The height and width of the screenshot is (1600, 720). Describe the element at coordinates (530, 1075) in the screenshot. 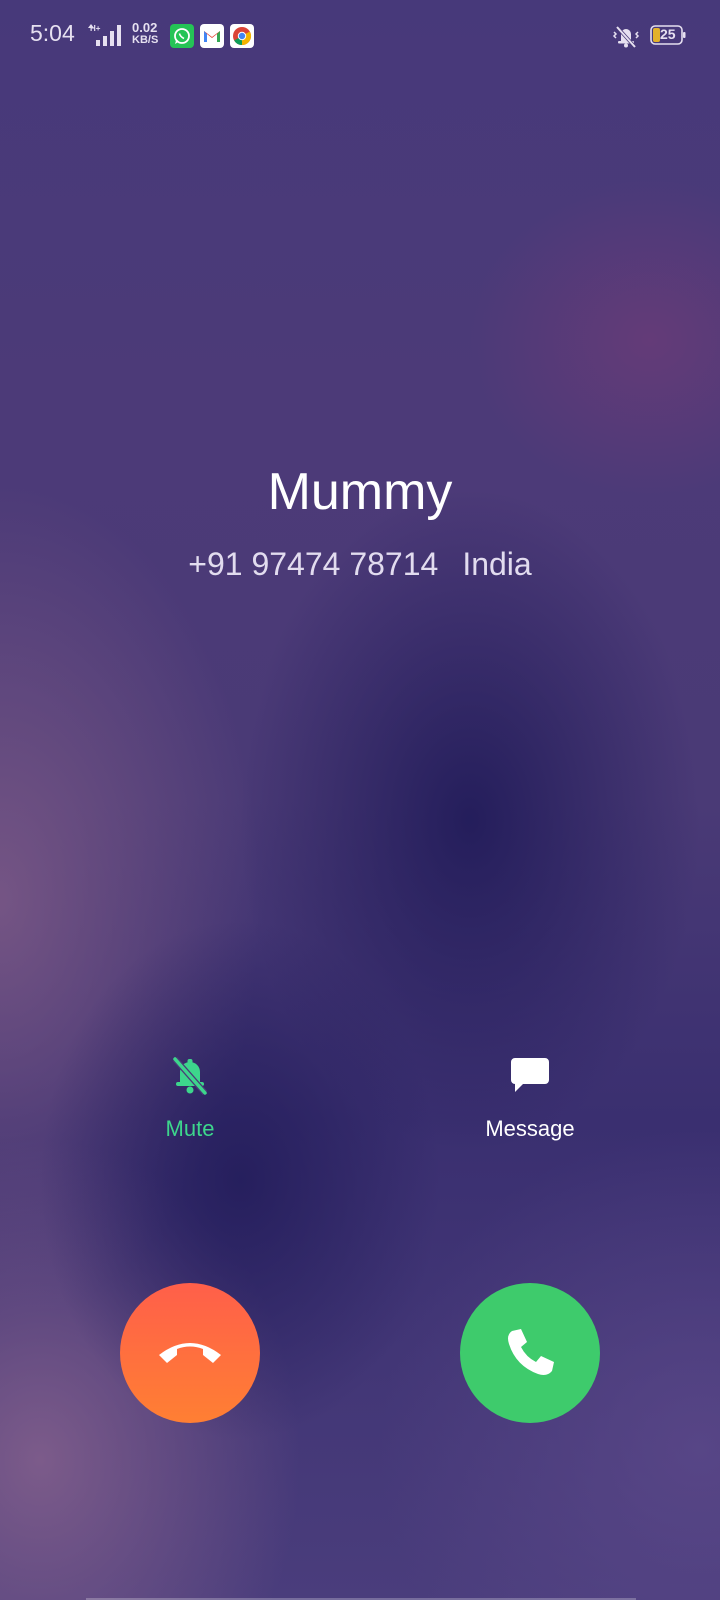

I see `message-bubble-icon` at that location.